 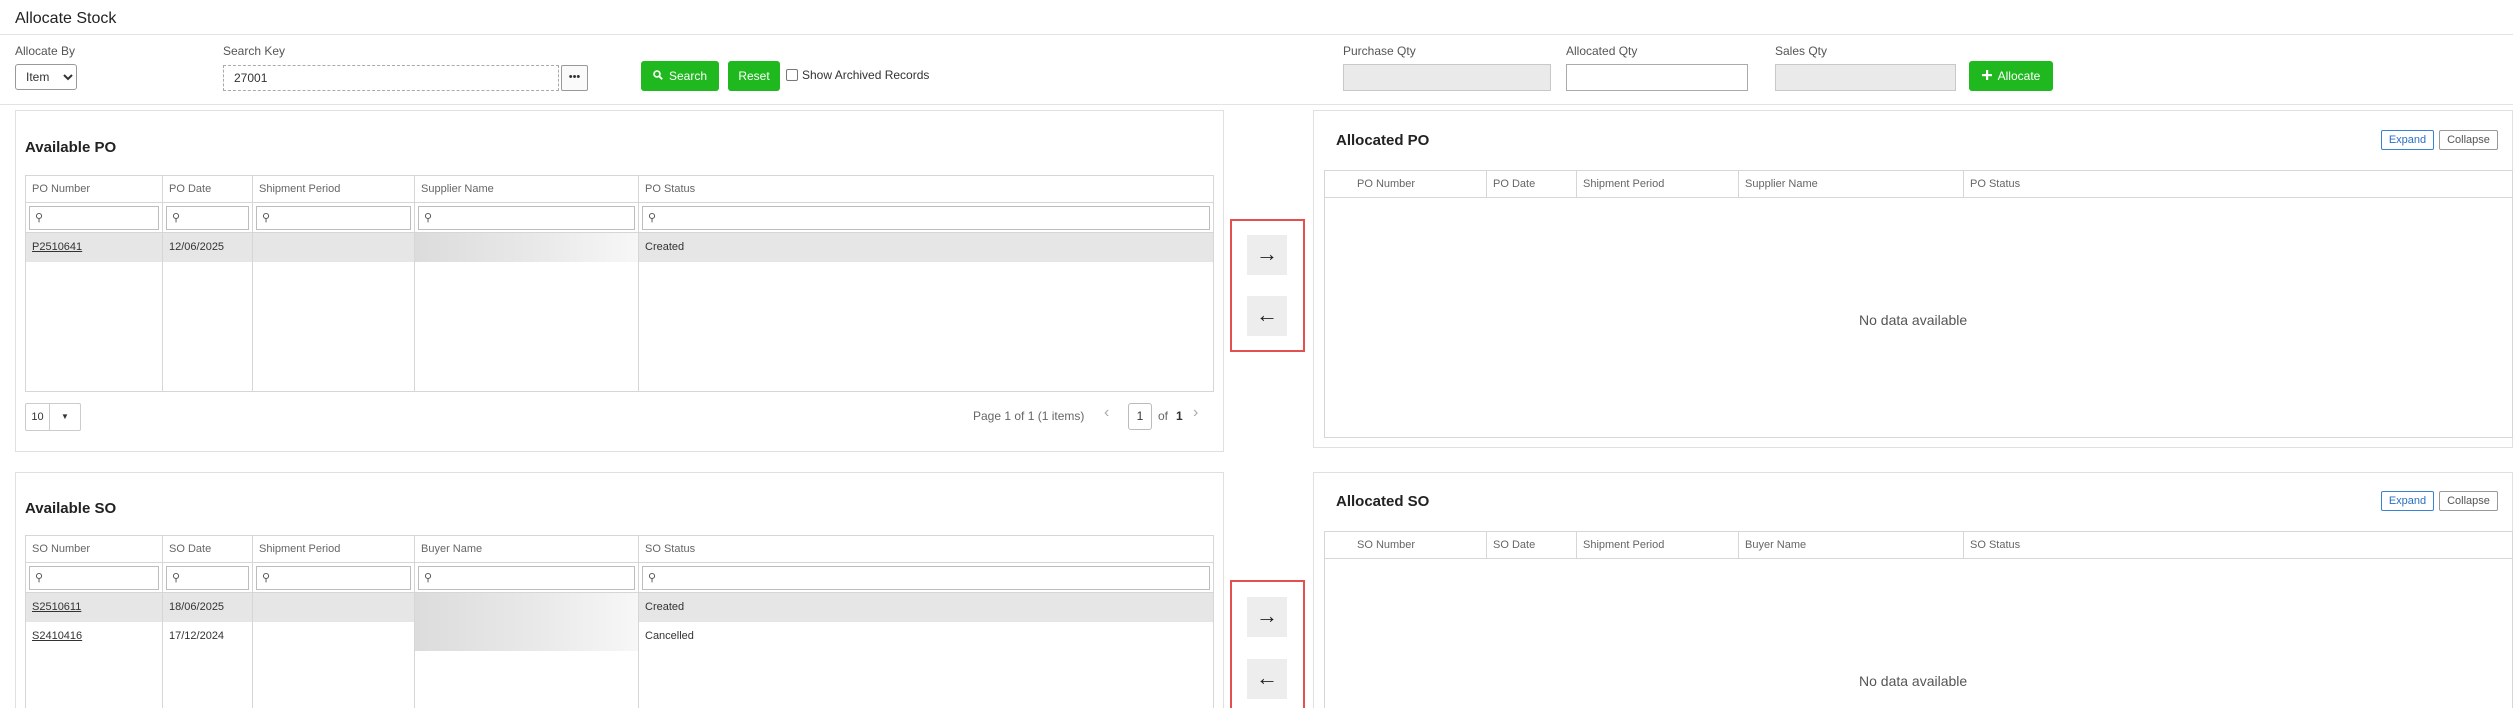 I want to click on page-size-value: 10, so click(x=38, y=417).